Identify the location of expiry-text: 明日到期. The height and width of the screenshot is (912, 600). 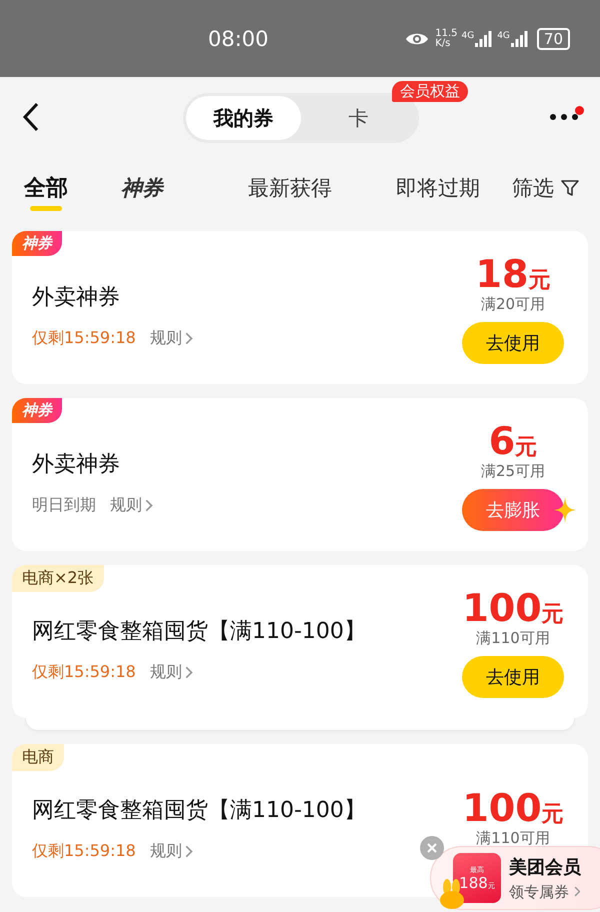
(64, 505).